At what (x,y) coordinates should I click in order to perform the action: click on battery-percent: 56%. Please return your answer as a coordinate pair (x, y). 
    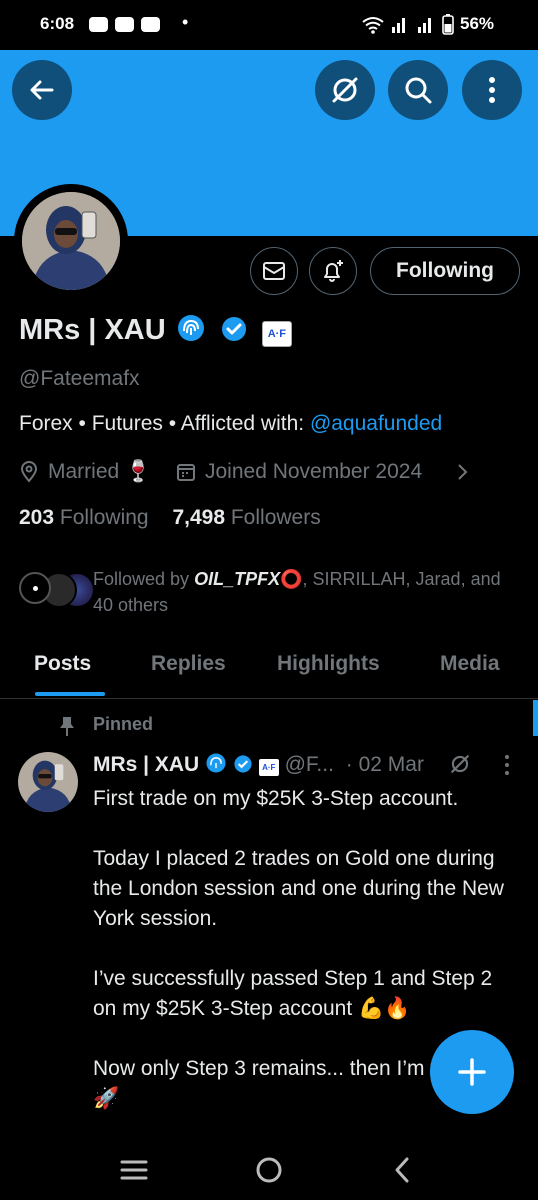
    Looking at the image, I should click on (477, 23).